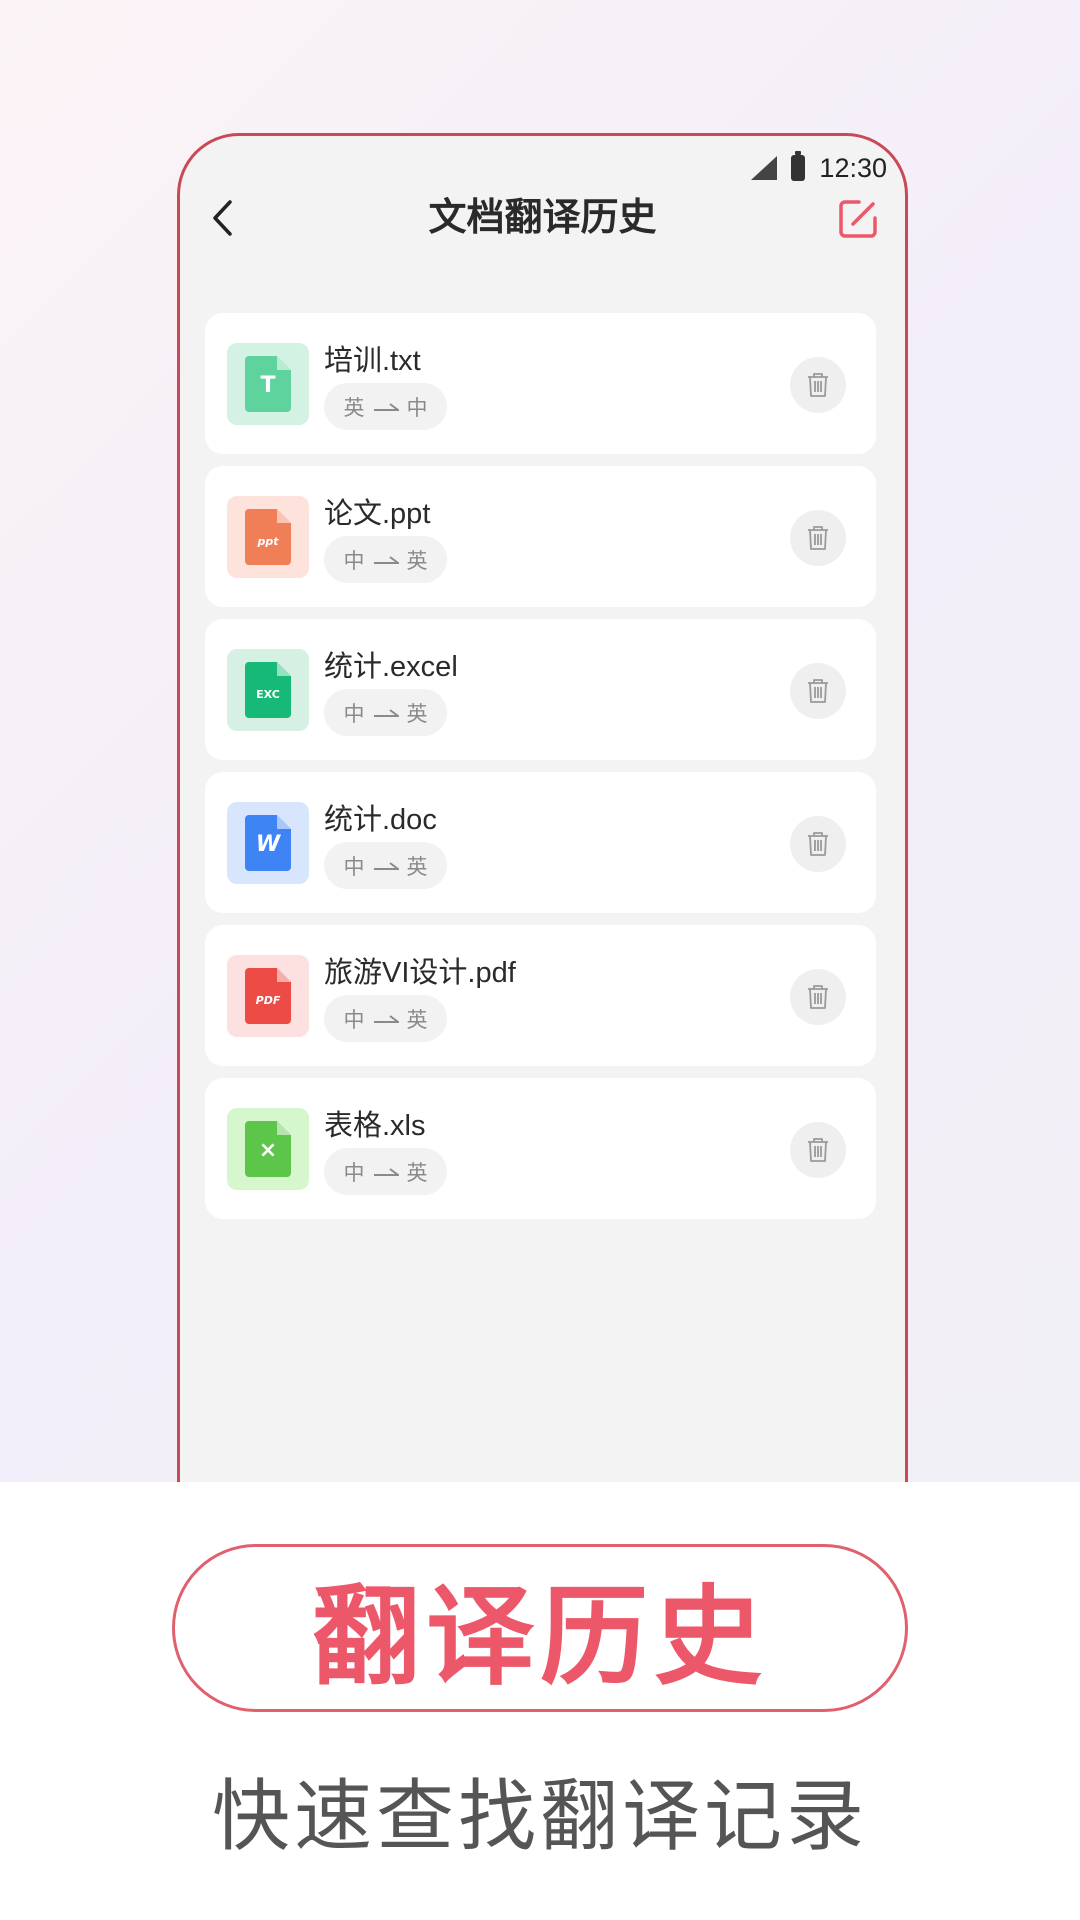 The image size is (1080, 1920). I want to click on file-name: 表格.xls, so click(375, 1126).